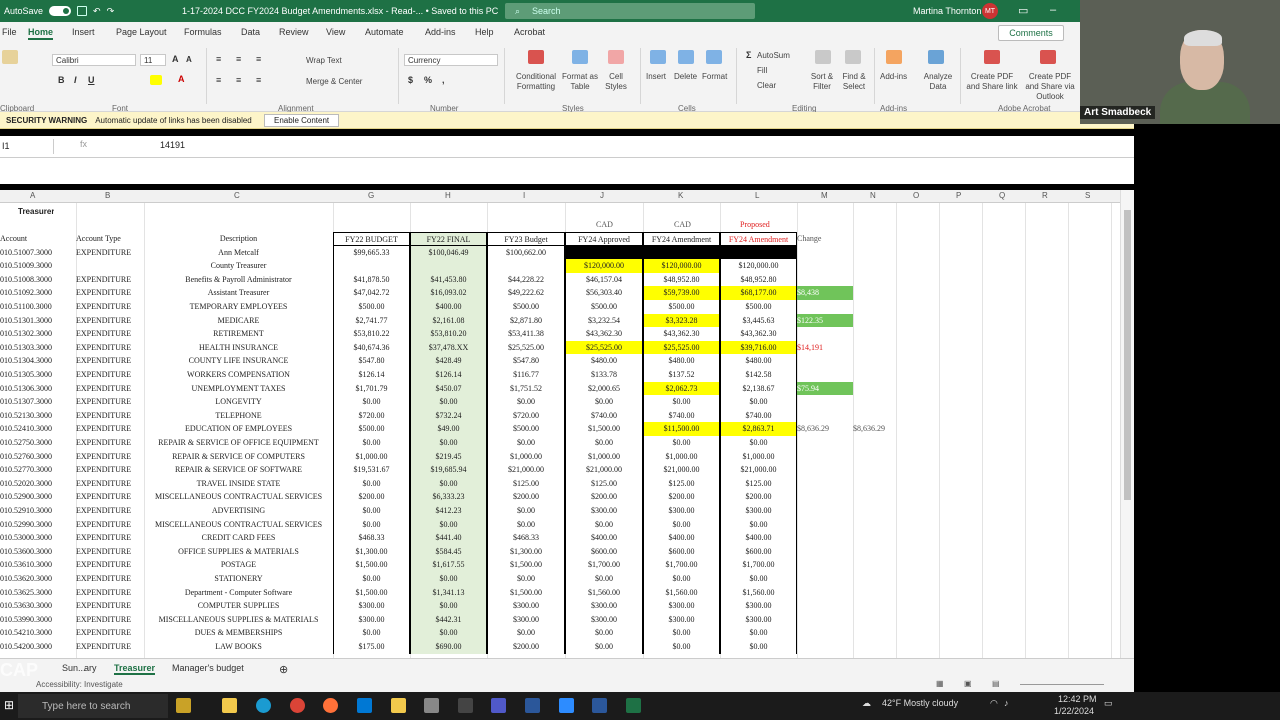 This screenshot has height=720, width=1280. I want to click on comma-icon: ,, so click(443, 80).